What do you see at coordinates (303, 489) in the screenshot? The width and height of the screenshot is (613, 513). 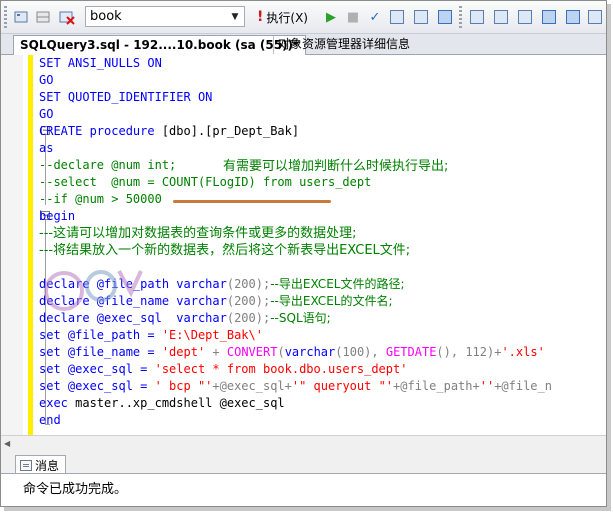 I see `messages-pane: 命令已成功完成。` at bounding box center [303, 489].